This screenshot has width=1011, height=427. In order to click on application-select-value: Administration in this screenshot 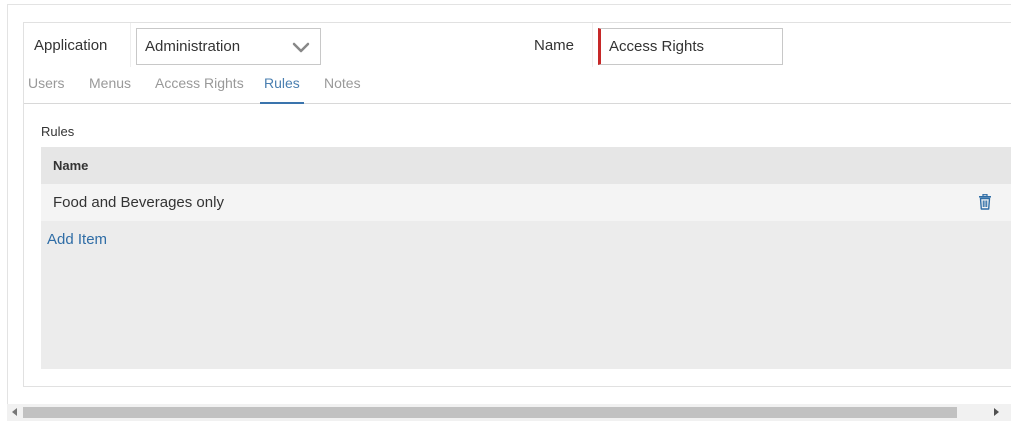, I will do `click(193, 46)`.